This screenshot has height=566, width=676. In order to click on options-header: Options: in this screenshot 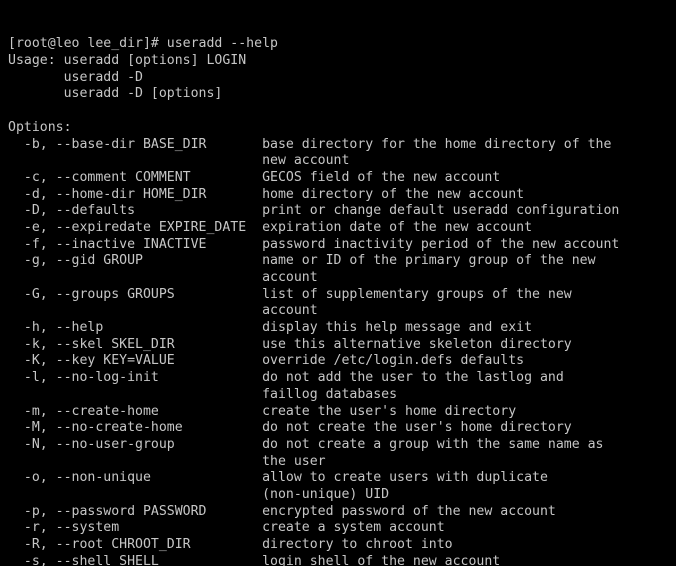, I will do `click(40, 127)`.